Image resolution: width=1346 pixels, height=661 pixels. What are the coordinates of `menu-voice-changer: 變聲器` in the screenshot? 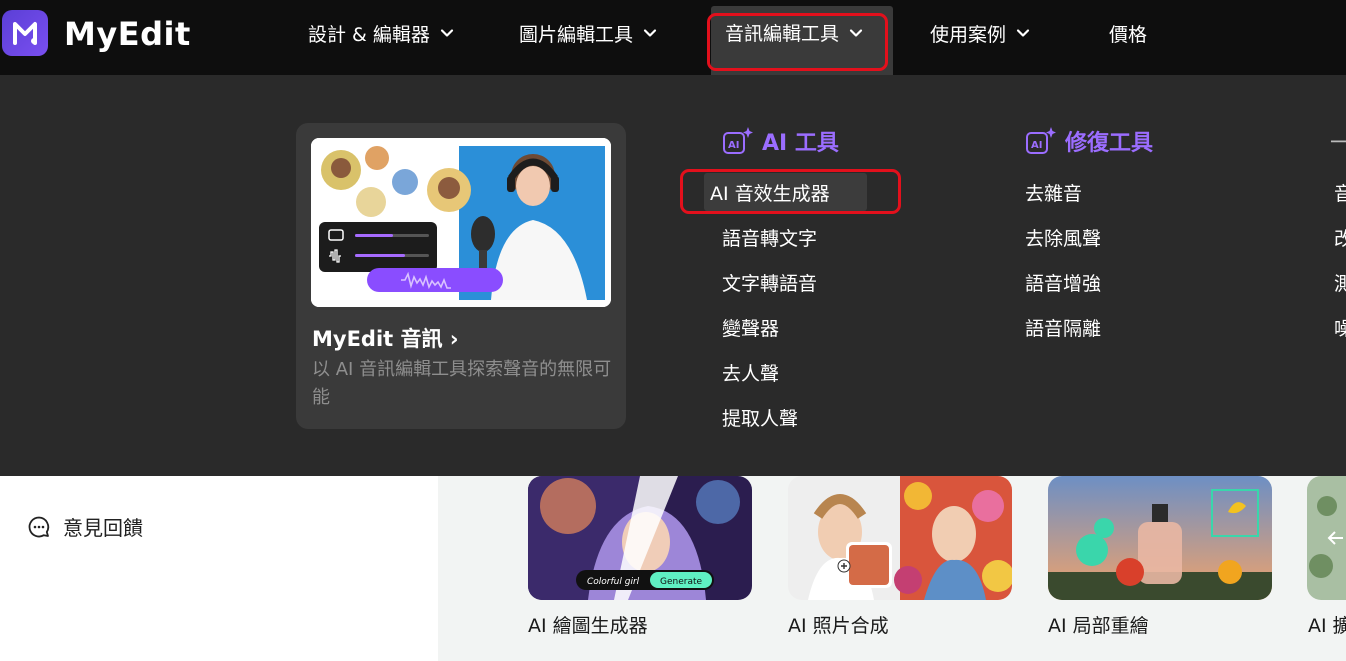 It's located at (750, 327).